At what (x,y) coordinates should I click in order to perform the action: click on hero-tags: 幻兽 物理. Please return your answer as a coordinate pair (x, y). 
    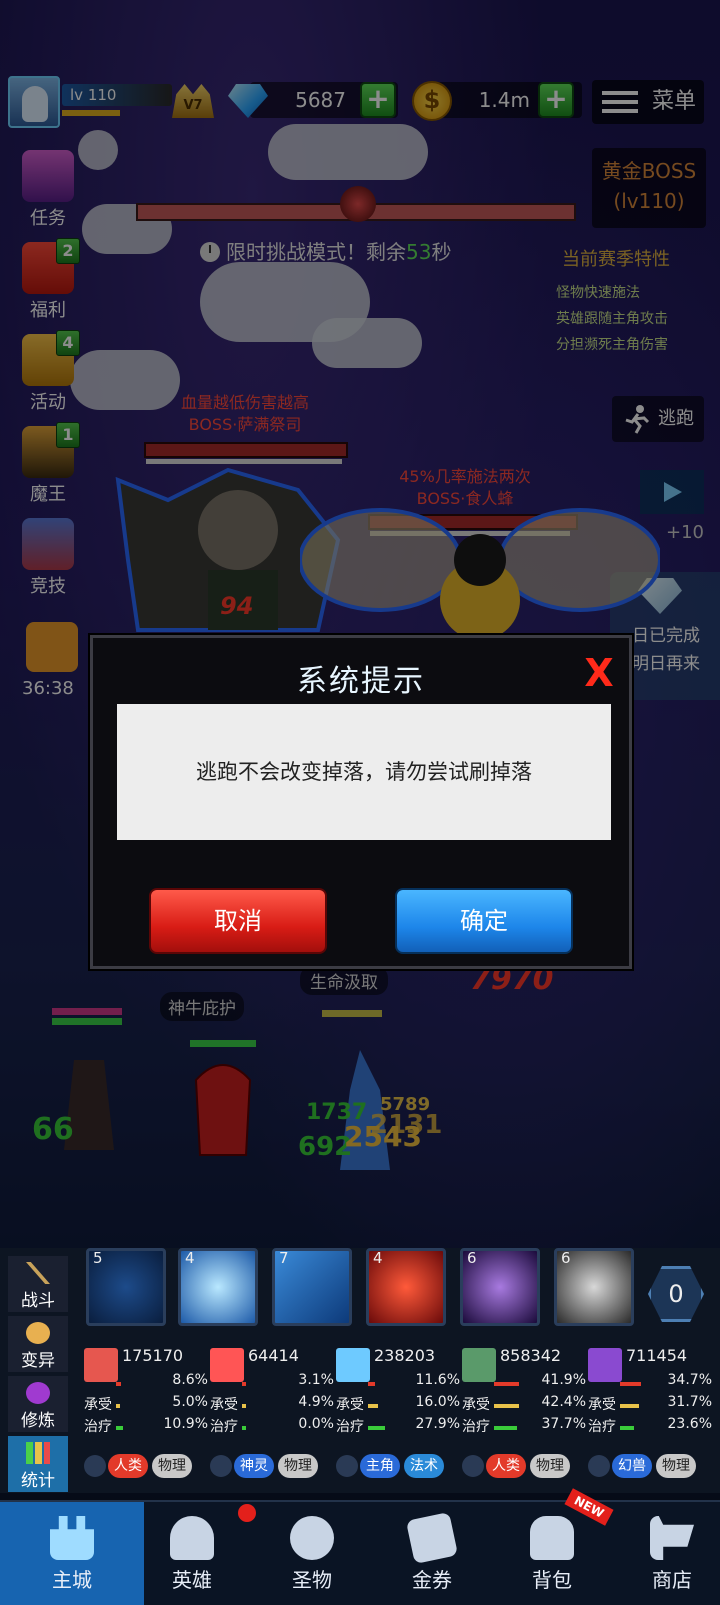
    Looking at the image, I should click on (644, 1467).